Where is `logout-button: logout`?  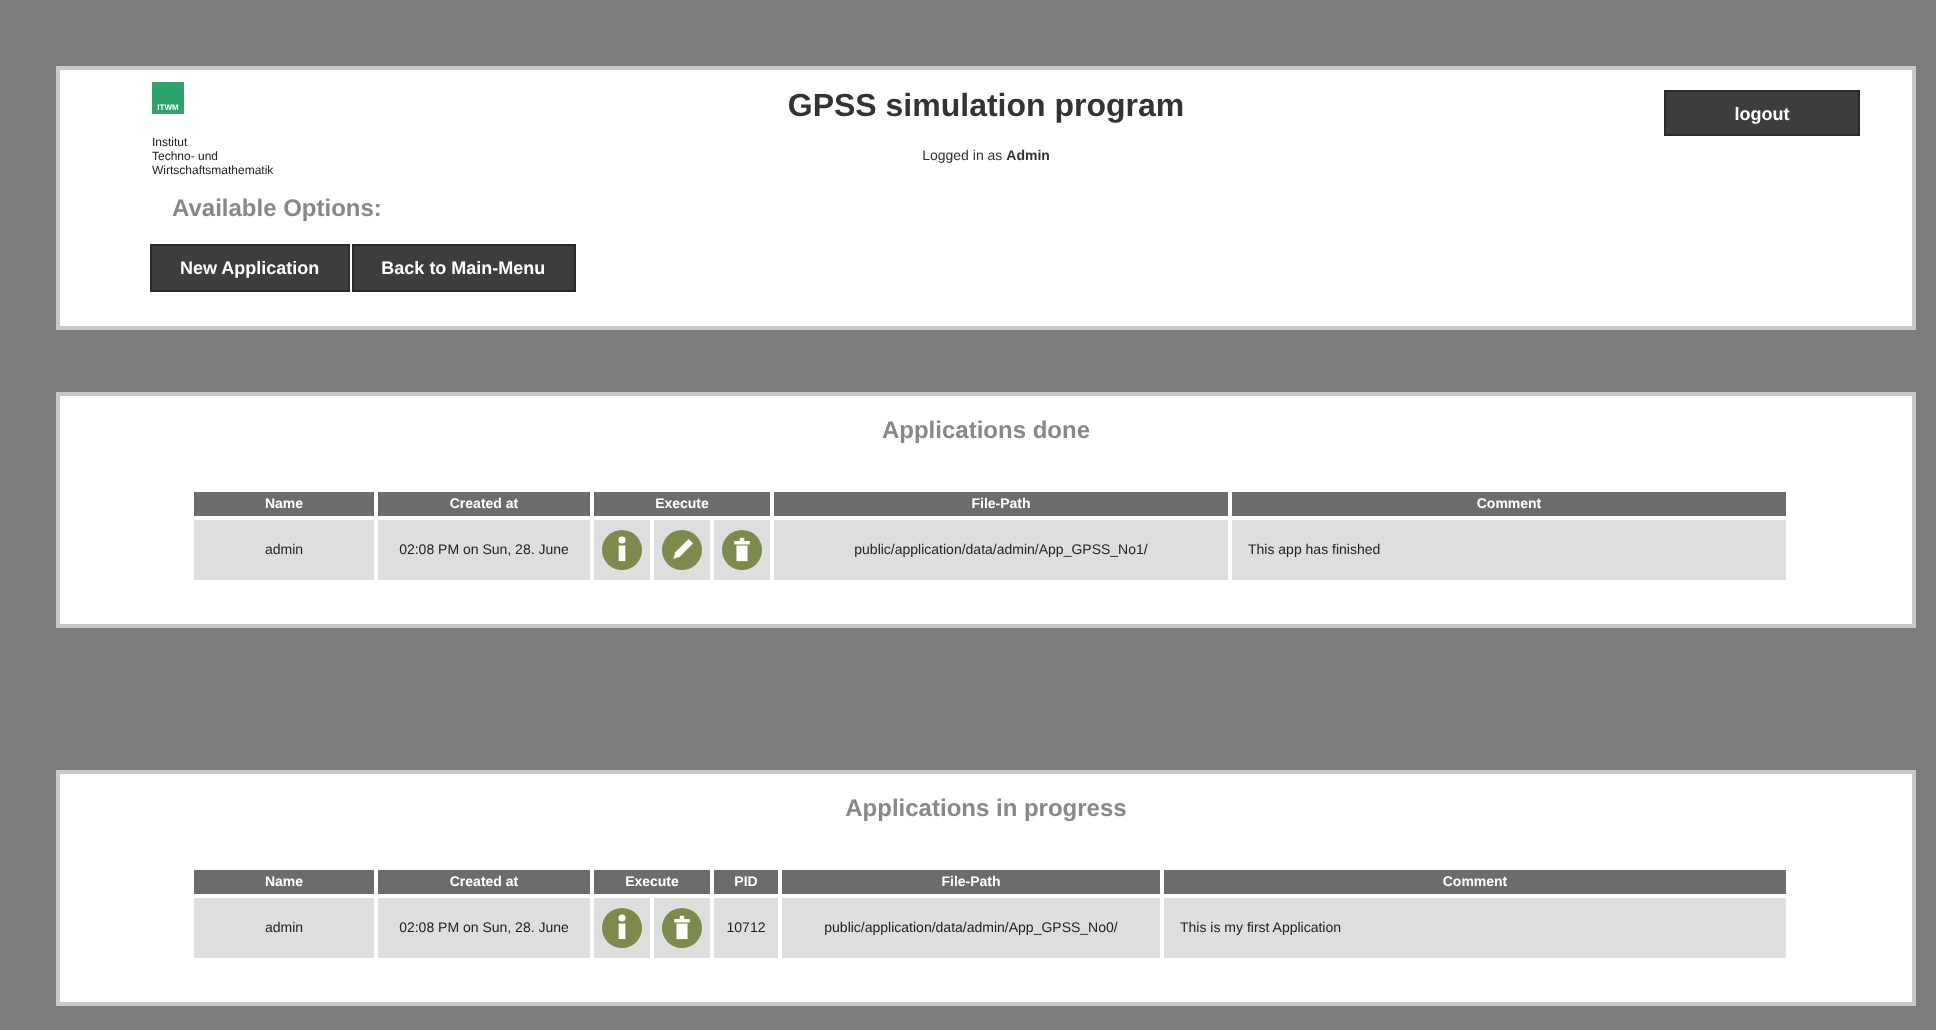
logout-button: logout is located at coordinates (1762, 113).